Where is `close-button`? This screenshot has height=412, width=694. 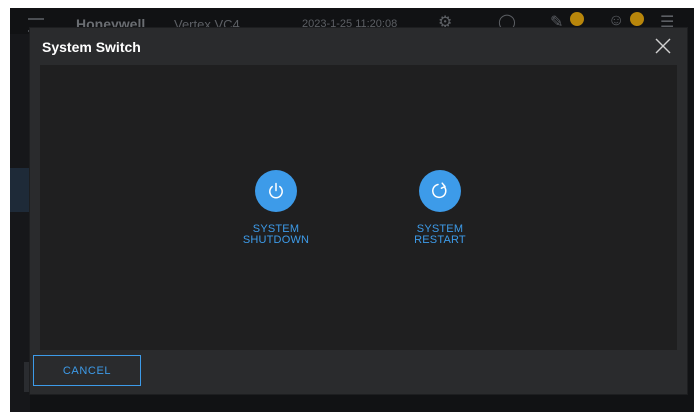
close-button is located at coordinates (663, 46).